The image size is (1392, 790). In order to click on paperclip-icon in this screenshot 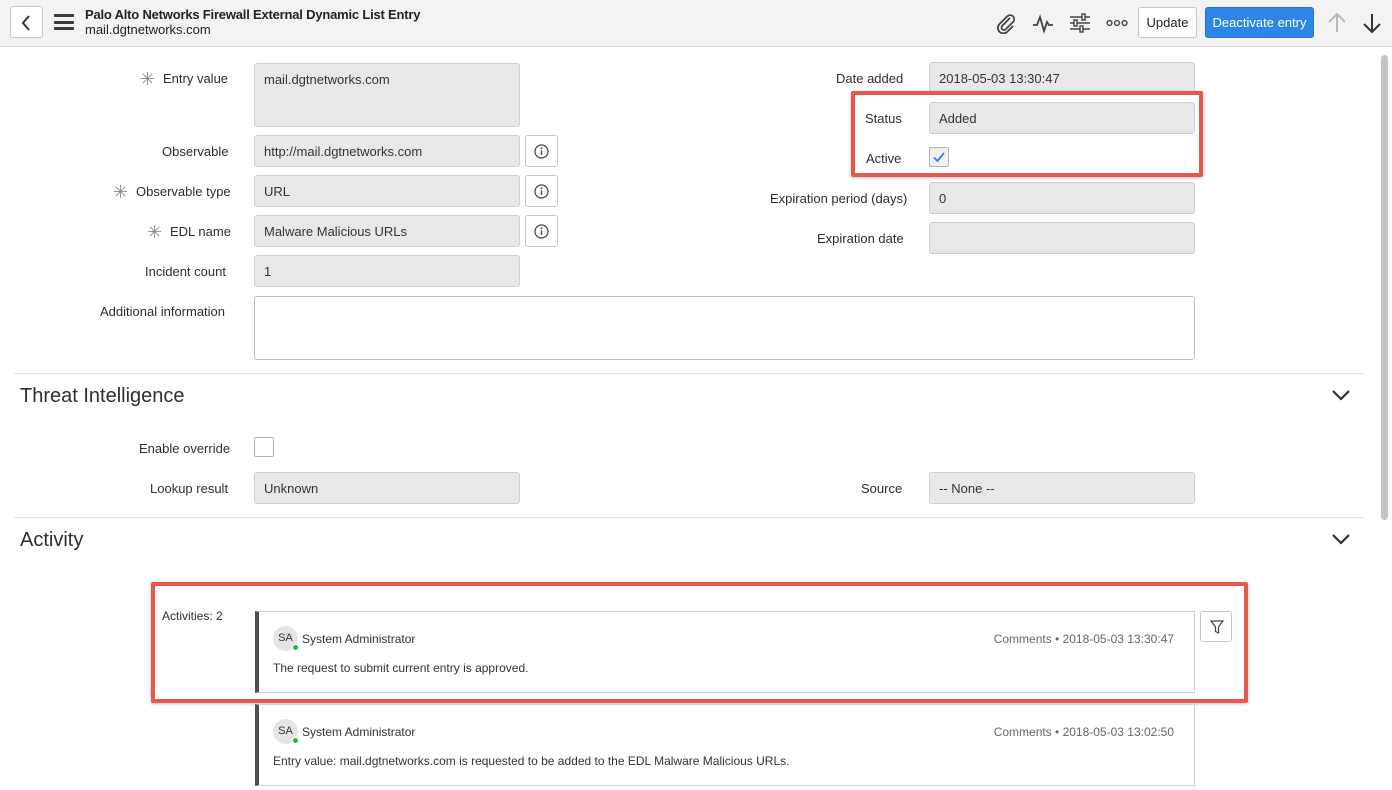, I will do `click(1006, 23)`.